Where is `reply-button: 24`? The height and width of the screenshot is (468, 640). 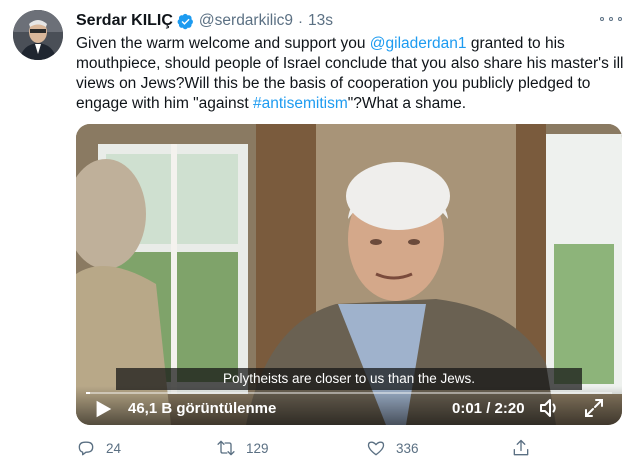
reply-button: 24 is located at coordinates (98, 448).